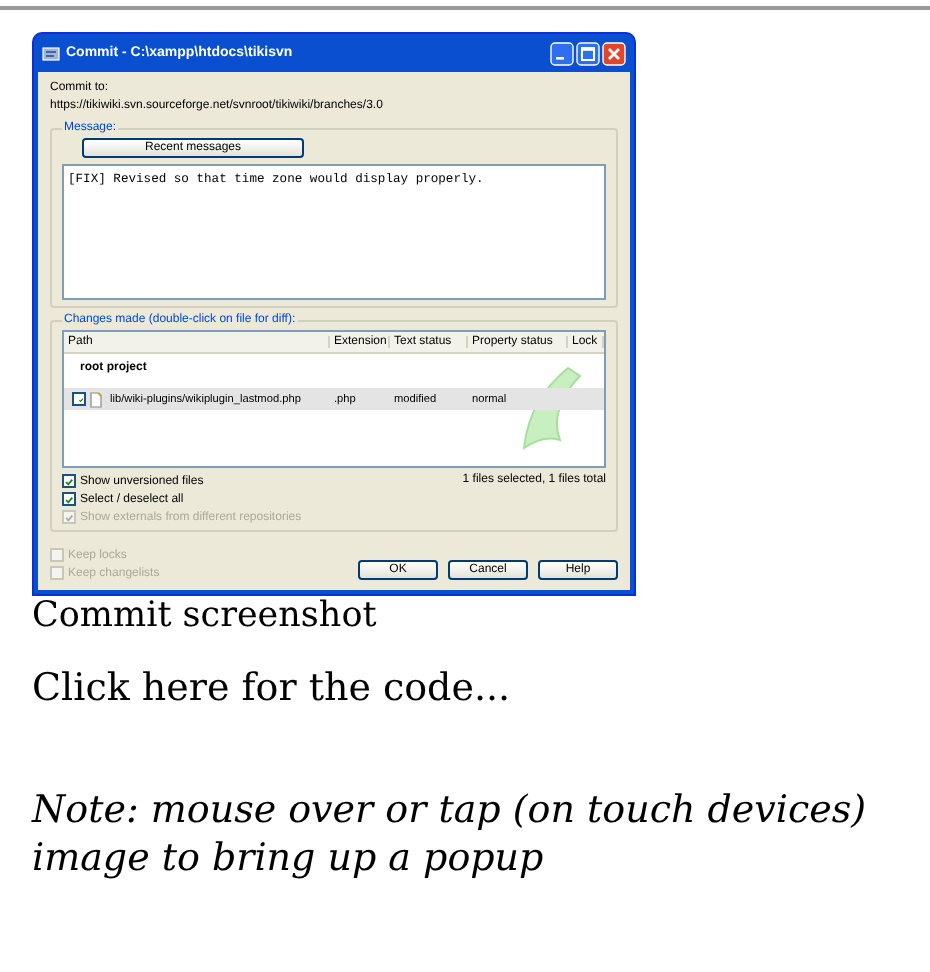  What do you see at coordinates (450, 834) in the screenshot?
I see `note-text: Note: mouse over or tap (on touch devices) image to bring up a popup` at bounding box center [450, 834].